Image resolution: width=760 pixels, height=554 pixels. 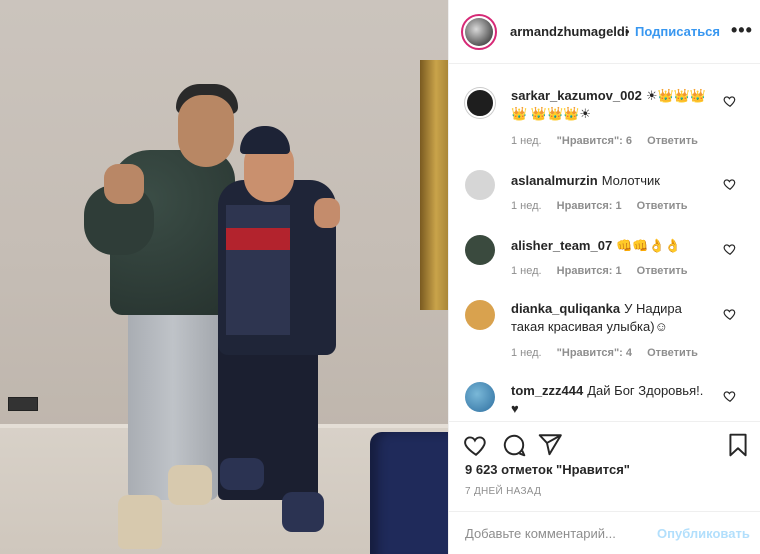 What do you see at coordinates (547, 469) in the screenshot?
I see `likes-count: 9 623 отметок "Нравится"` at bounding box center [547, 469].